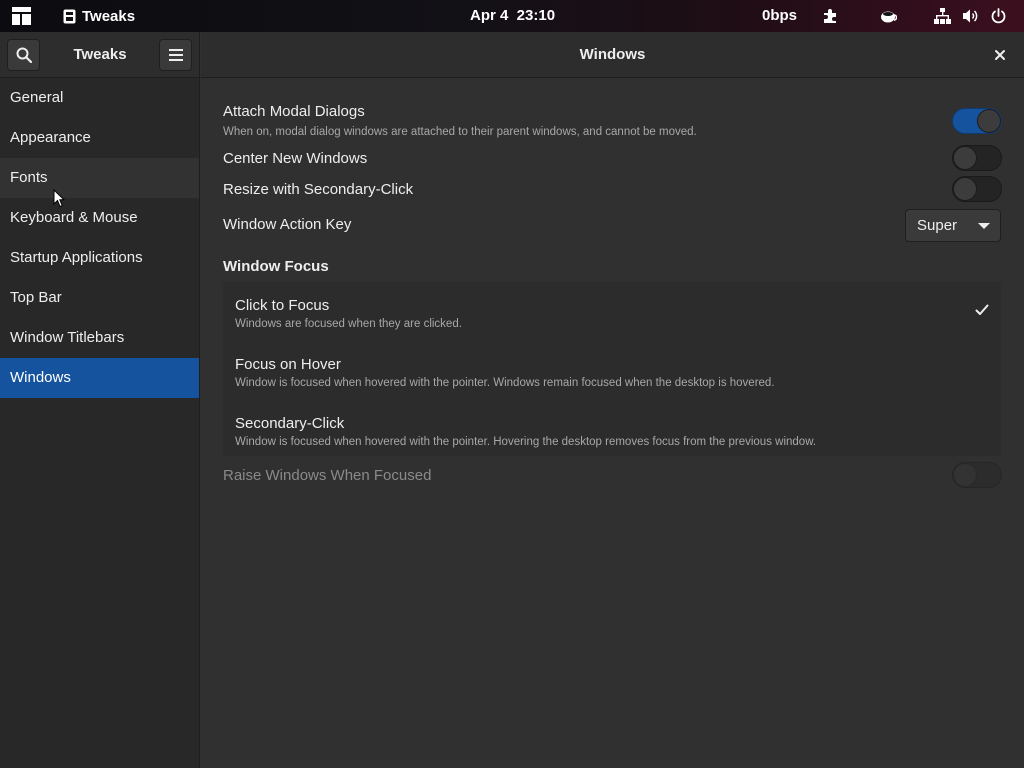 This screenshot has height=768, width=1024. I want to click on sidebar-item-fonts: Fonts, so click(99, 178).